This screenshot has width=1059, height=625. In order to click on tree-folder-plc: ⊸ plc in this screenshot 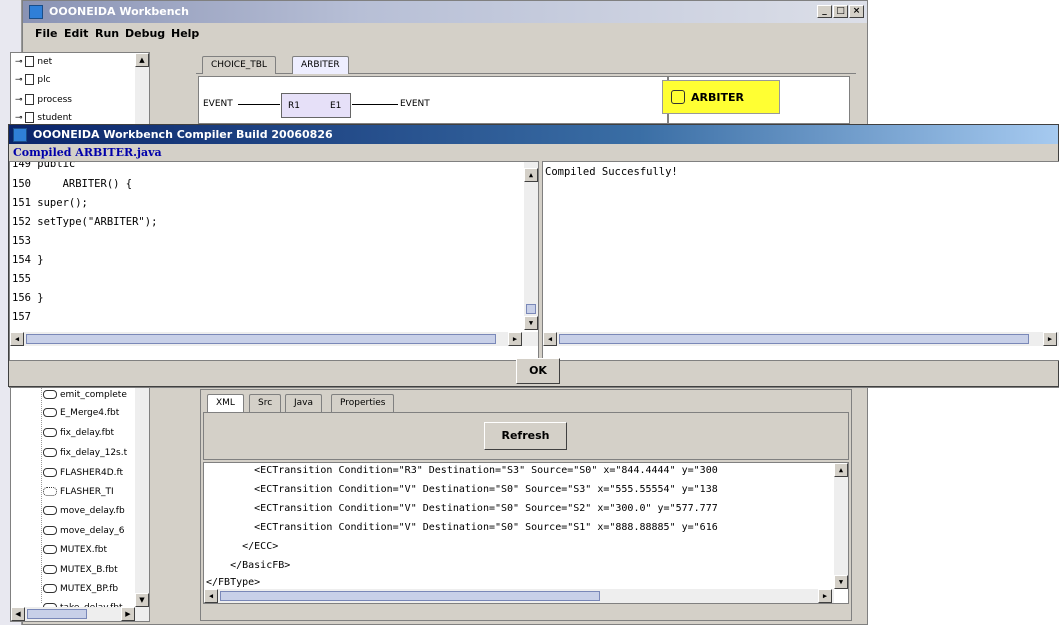, I will do `click(33, 80)`.